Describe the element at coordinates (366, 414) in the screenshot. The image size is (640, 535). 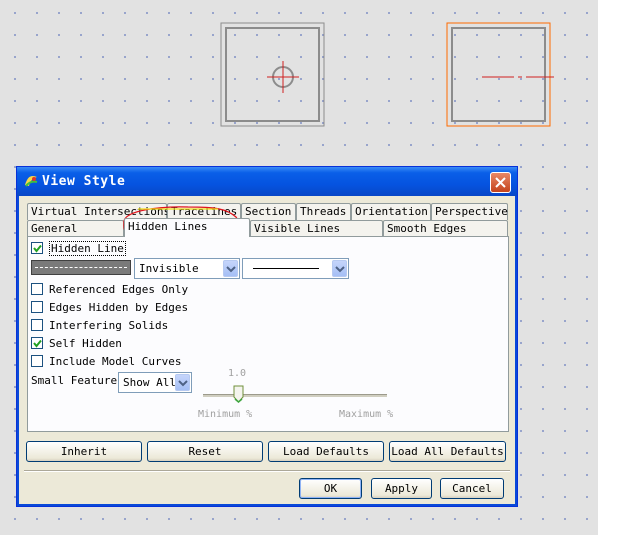
I see `slider-max-label: Maximum %` at that location.